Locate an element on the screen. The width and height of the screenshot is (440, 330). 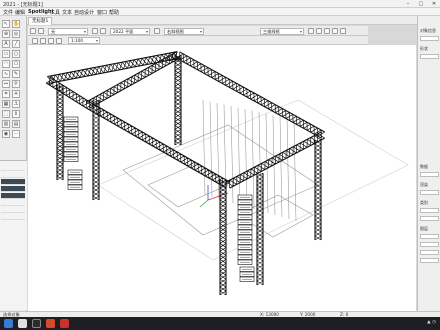
view-icon-j is located at coordinates (343, 31).